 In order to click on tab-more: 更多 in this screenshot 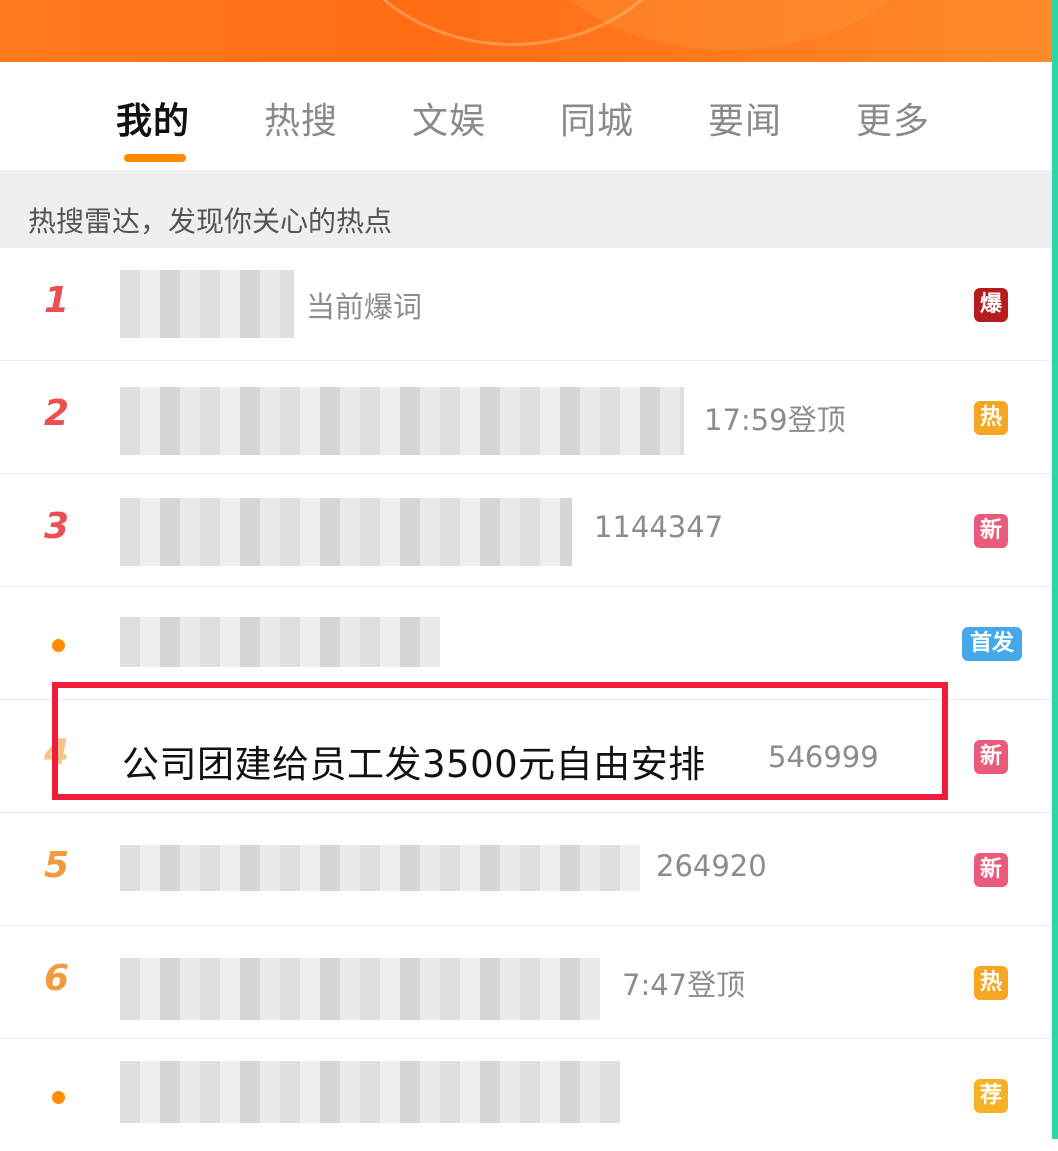, I will do `click(893, 118)`.